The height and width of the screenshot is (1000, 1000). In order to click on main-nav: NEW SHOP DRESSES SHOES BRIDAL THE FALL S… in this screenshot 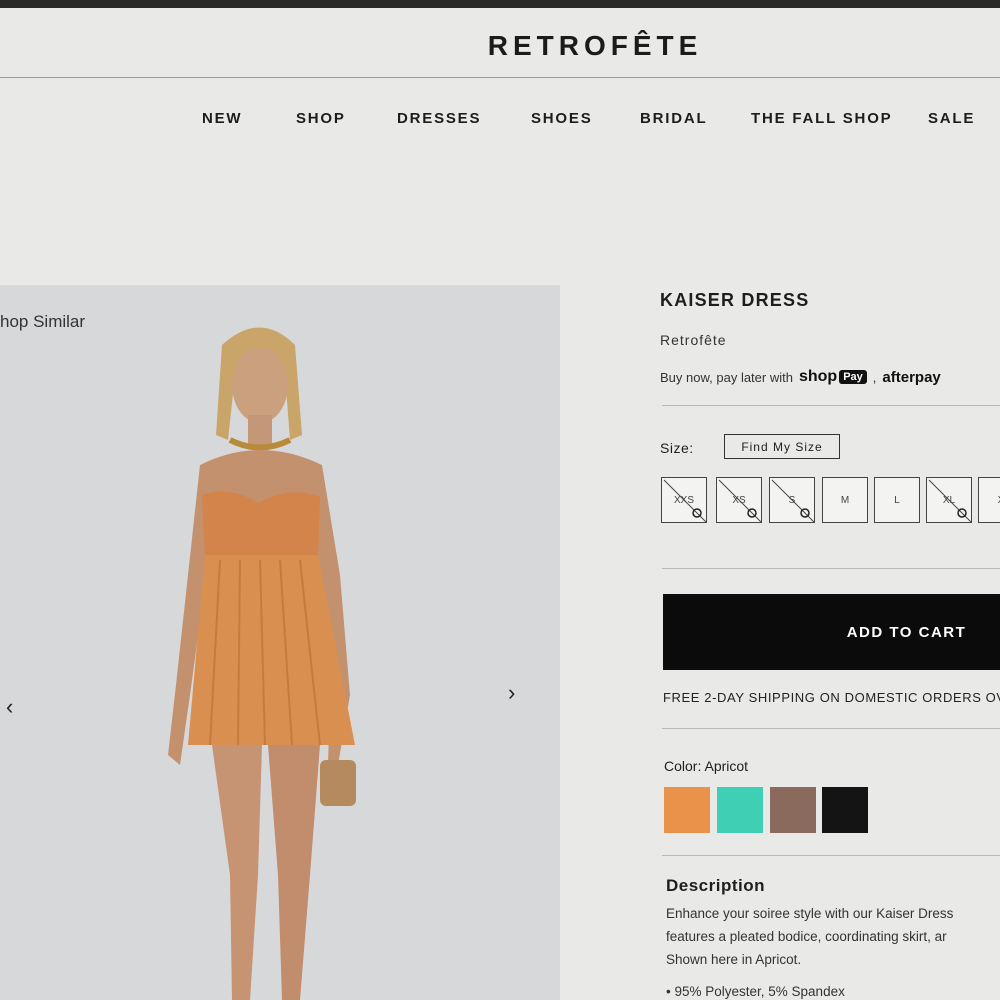, I will do `click(500, 122)`.